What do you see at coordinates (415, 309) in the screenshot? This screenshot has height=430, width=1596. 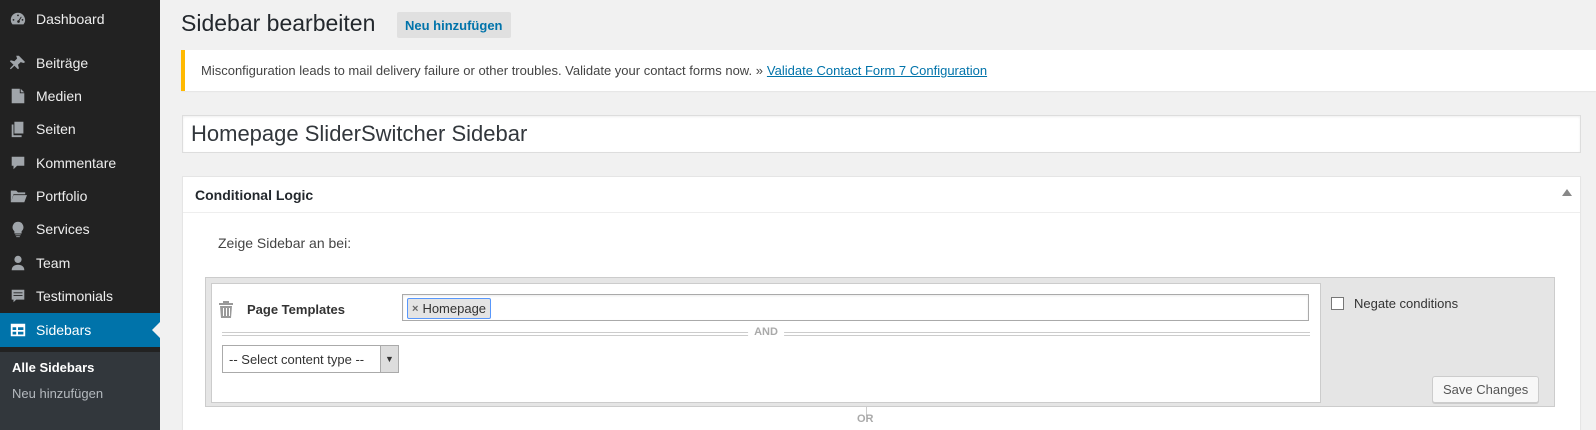 I see `tag-remove-icon: ×` at bounding box center [415, 309].